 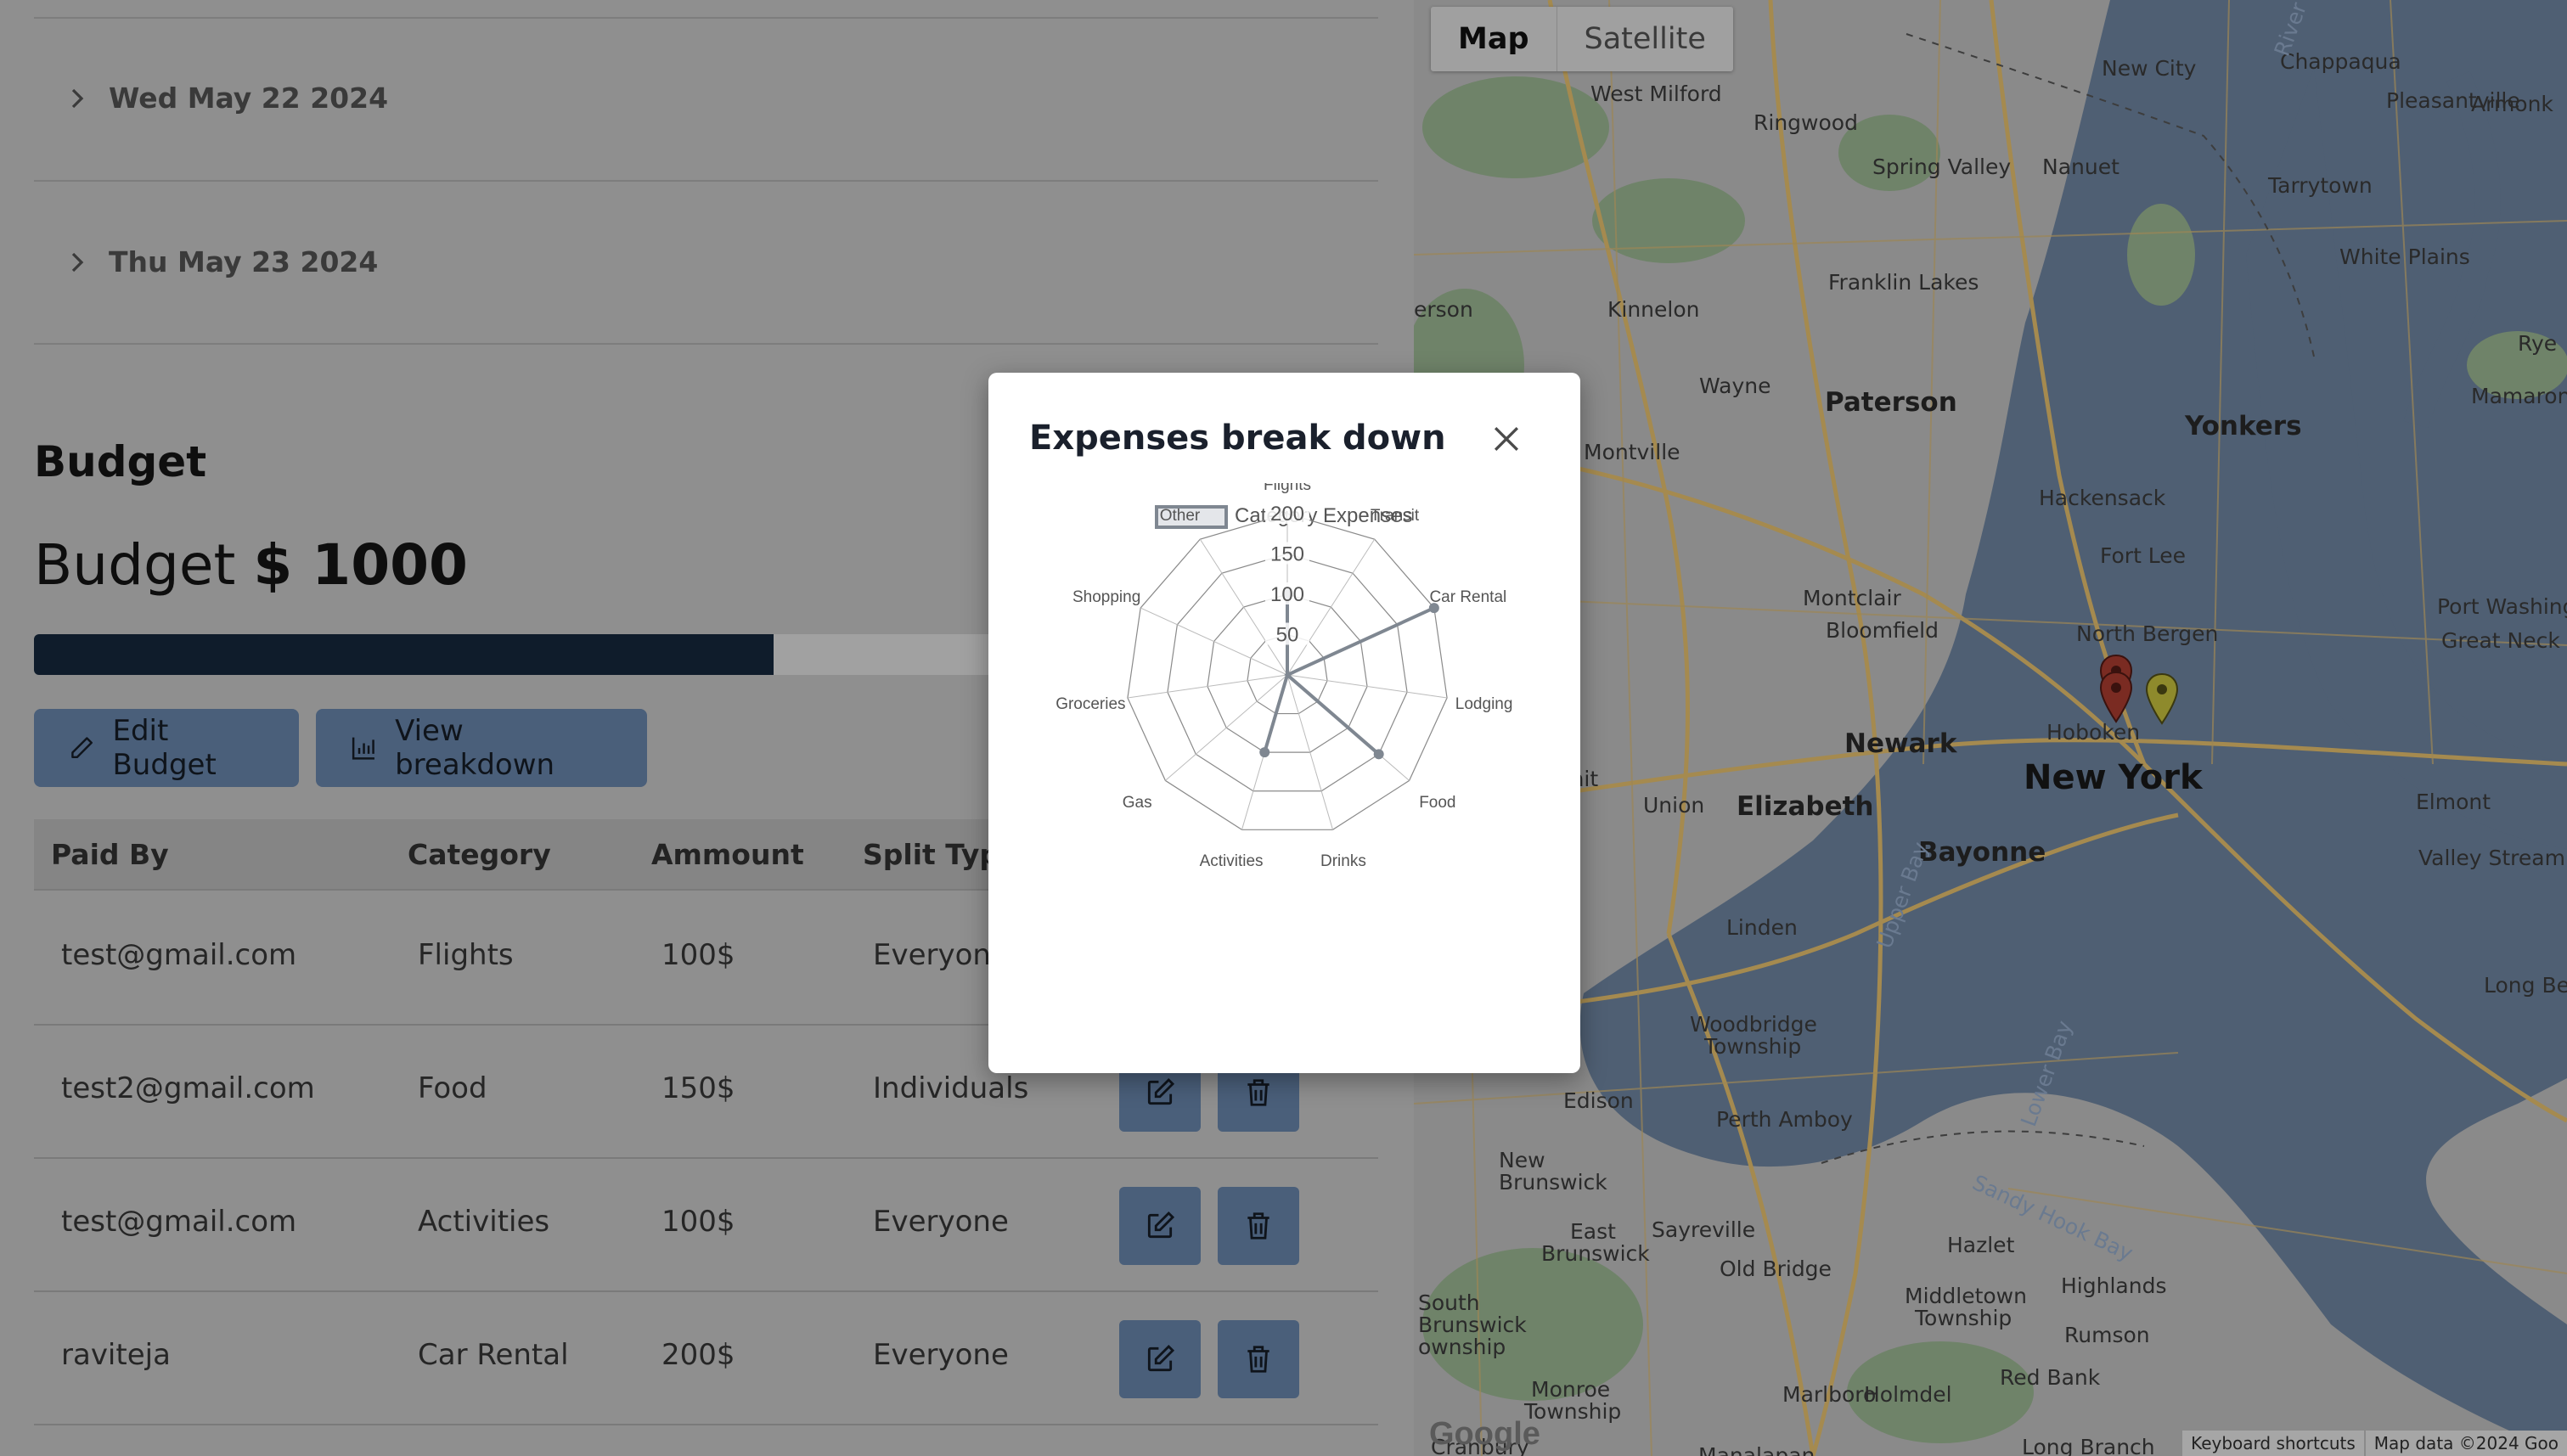 I want to click on map-place-label: Union, so click(x=1674, y=805).